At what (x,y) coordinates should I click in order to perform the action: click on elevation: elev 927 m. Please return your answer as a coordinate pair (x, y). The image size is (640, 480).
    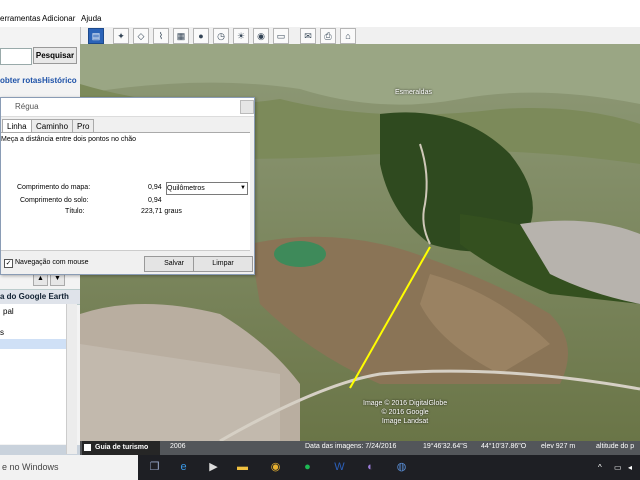
    Looking at the image, I should click on (558, 446).